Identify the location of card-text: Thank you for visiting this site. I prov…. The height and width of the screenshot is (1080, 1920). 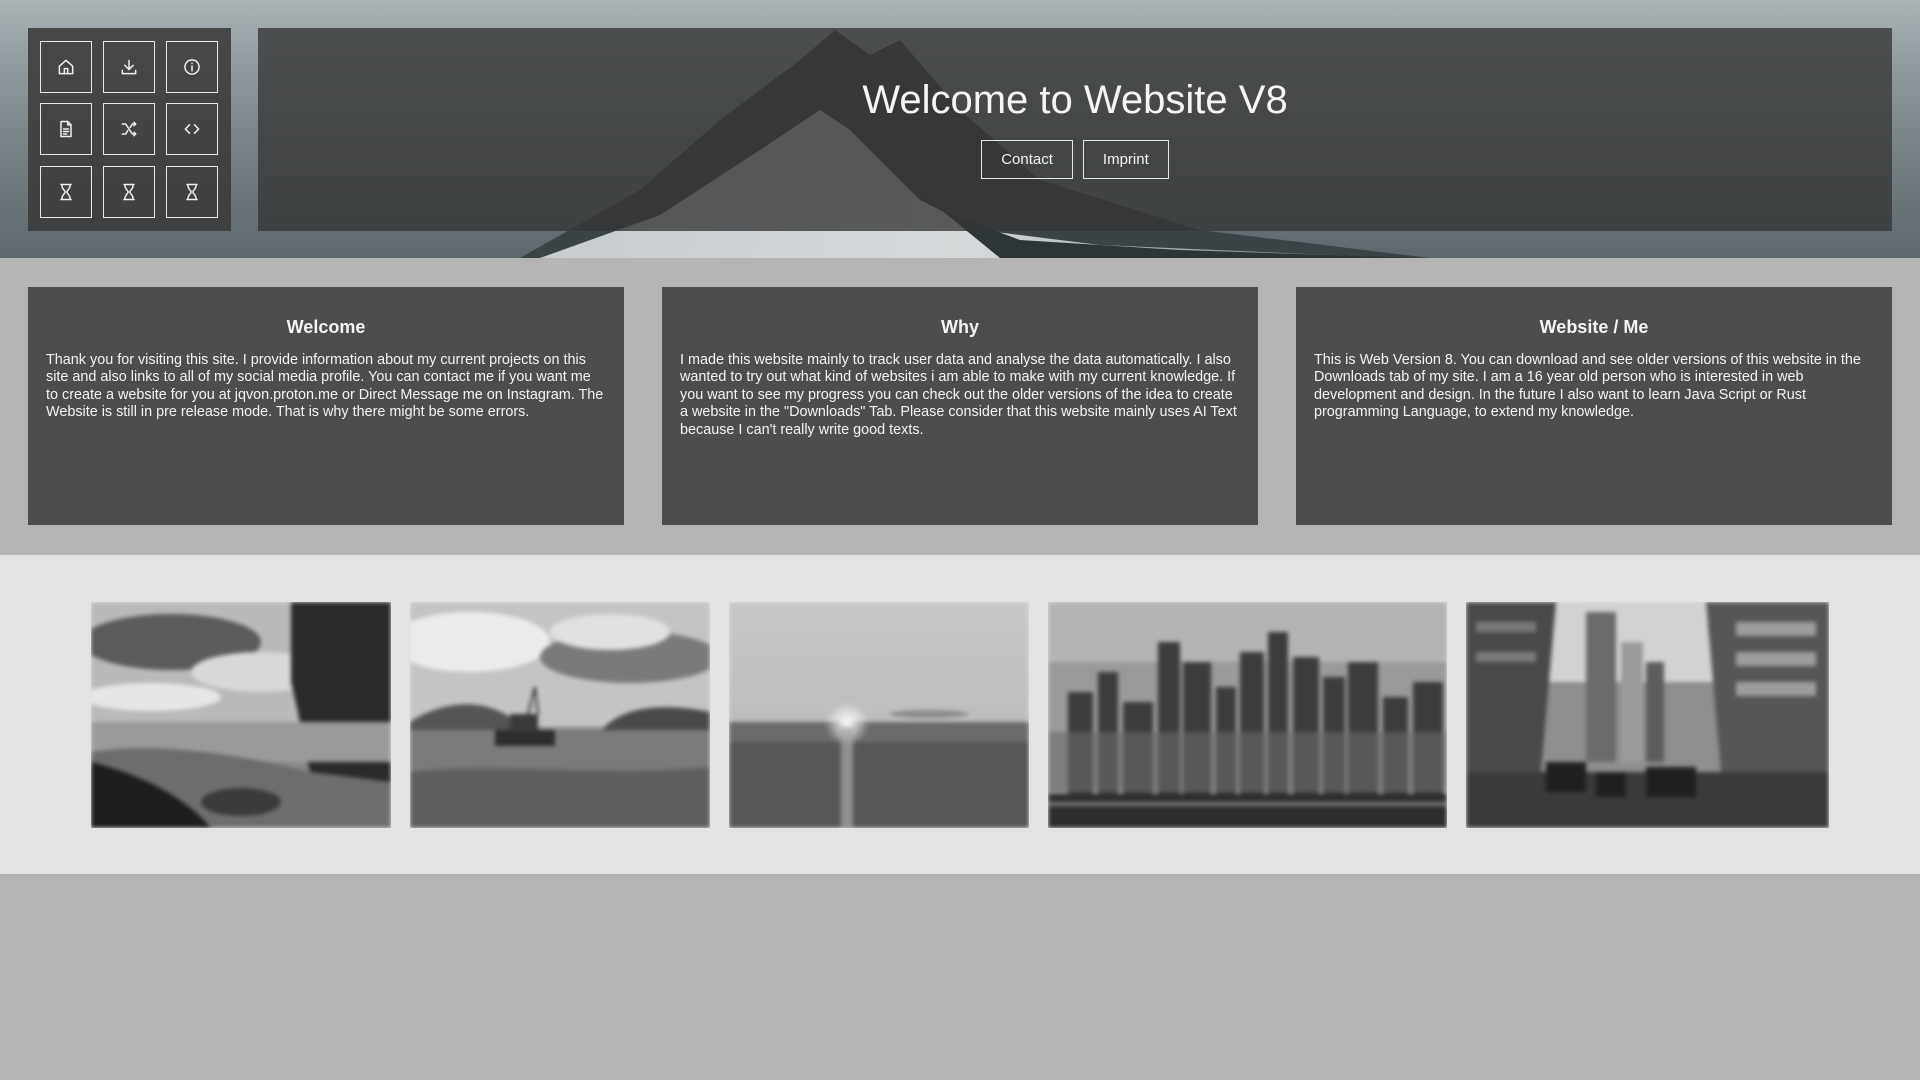
(325, 386).